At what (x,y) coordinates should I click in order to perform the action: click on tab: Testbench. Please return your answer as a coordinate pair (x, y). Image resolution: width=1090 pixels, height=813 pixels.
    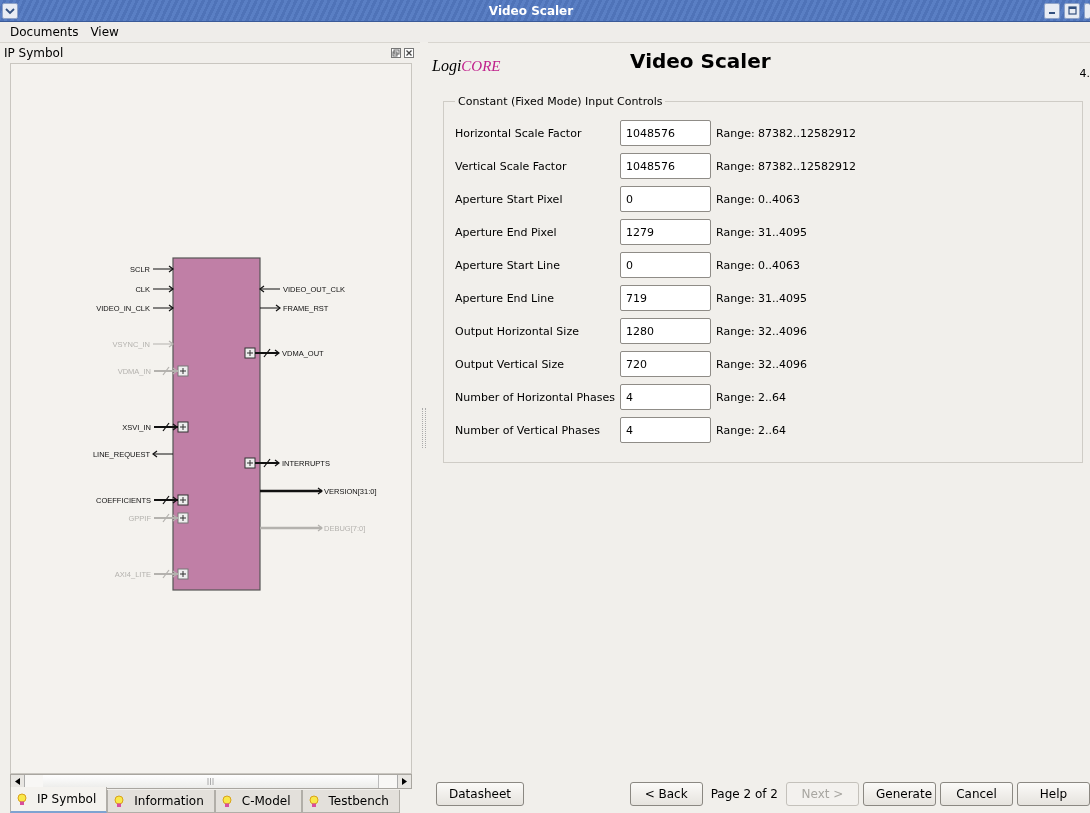
    Looking at the image, I should click on (350, 801).